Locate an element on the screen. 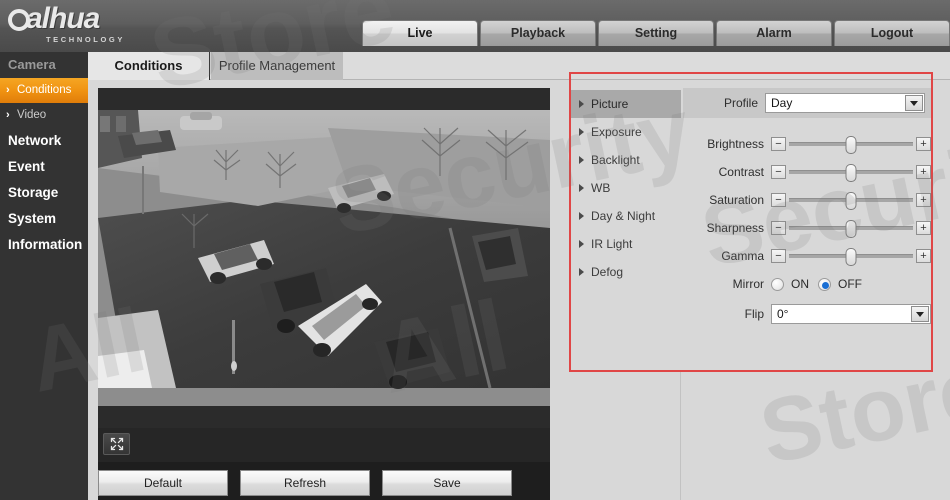 The width and height of the screenshot is (950, 500). mirror-row: Mirror ON OFF is located at coordinates (807, 284).